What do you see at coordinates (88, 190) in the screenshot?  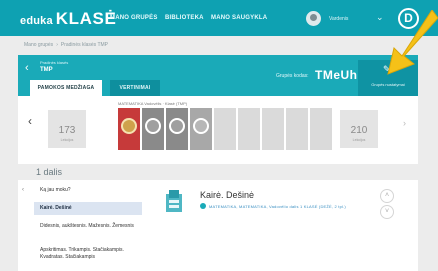 I see `lesson-item: Ką jau moku?` at bounding box center [88, 190].